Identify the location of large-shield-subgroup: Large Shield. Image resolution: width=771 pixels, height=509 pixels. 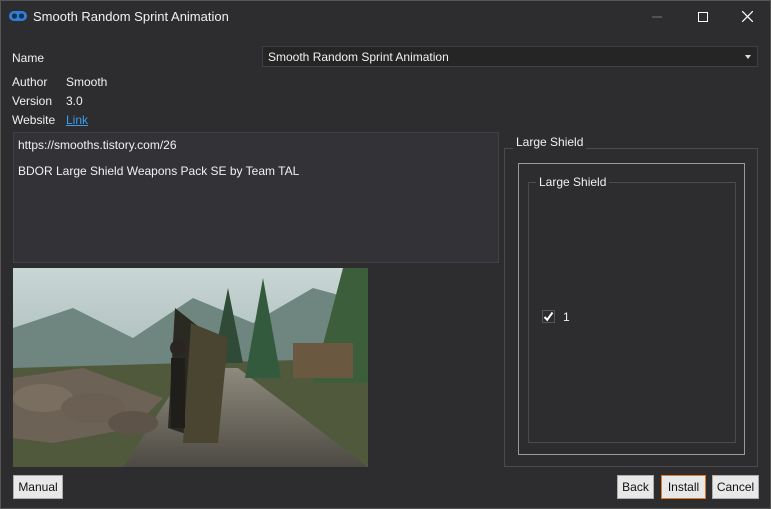
(632, 309).